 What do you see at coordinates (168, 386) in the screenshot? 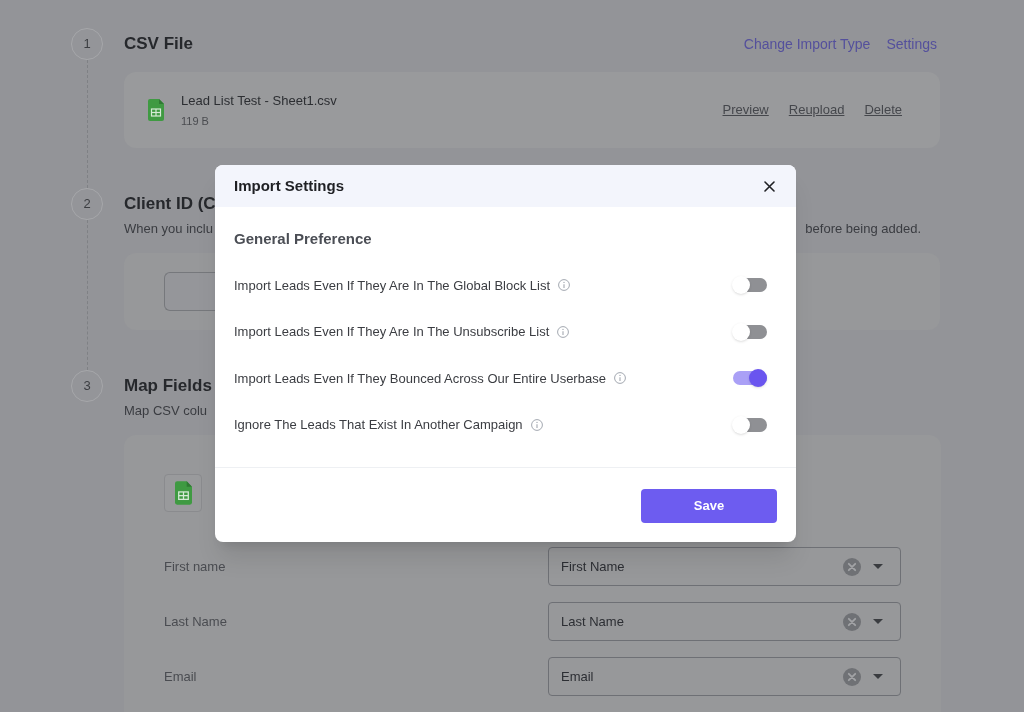
I see `section-title: Map Fields` at bounding box center [168, 386].